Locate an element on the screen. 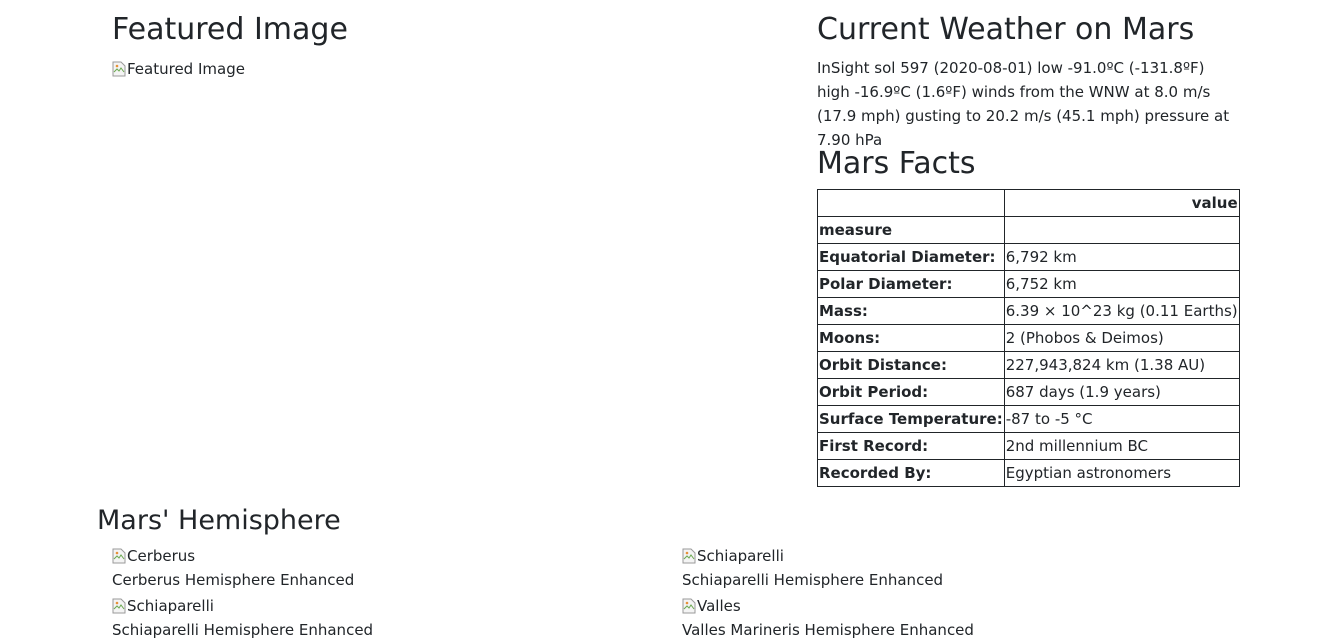  hemisphere-image-alt: Cerberus is located at coordinates (161, 556).